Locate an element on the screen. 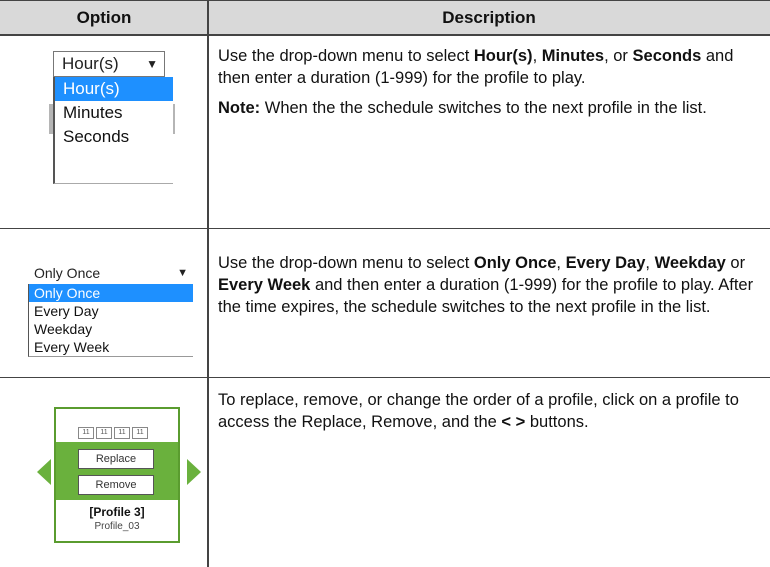  option-only-once: Only Once is located at coordinates (111, 293).